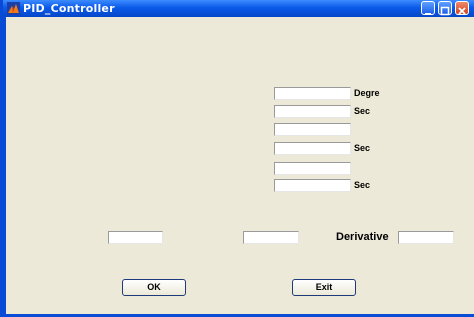  I want to click on window-title: PID_Controller, so click(69, 8).